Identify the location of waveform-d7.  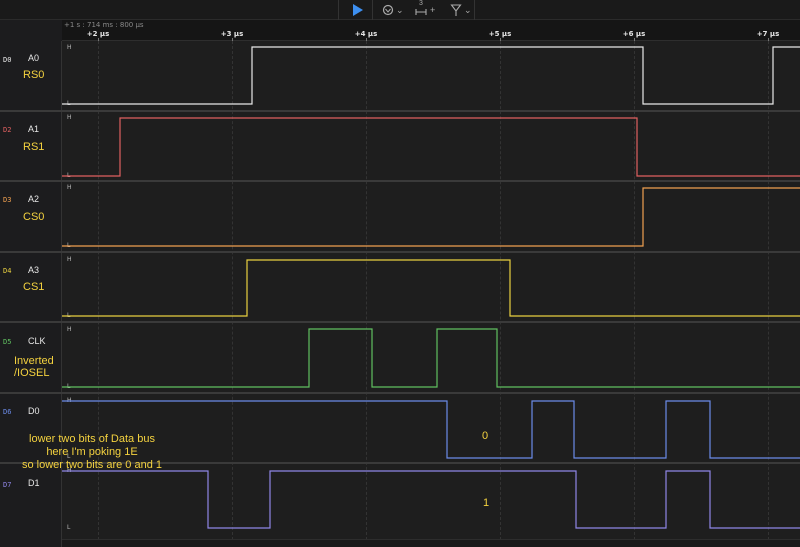
(431, 499).